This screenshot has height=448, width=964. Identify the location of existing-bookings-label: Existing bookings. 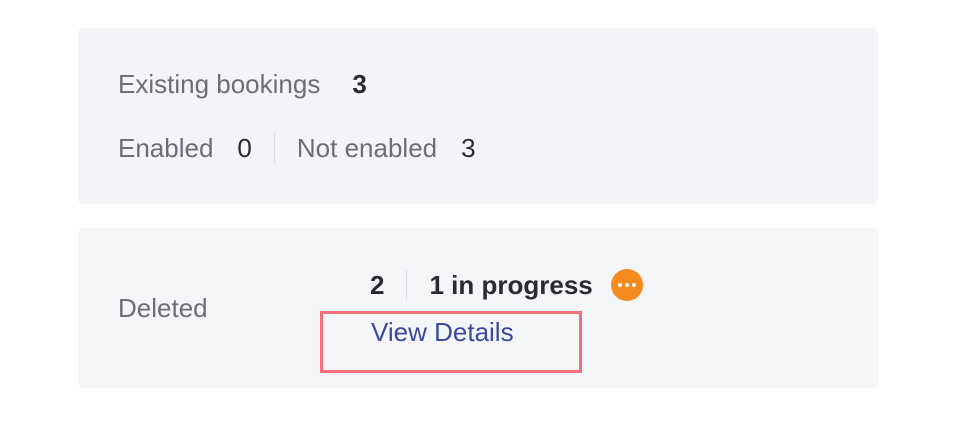
(219, 84).